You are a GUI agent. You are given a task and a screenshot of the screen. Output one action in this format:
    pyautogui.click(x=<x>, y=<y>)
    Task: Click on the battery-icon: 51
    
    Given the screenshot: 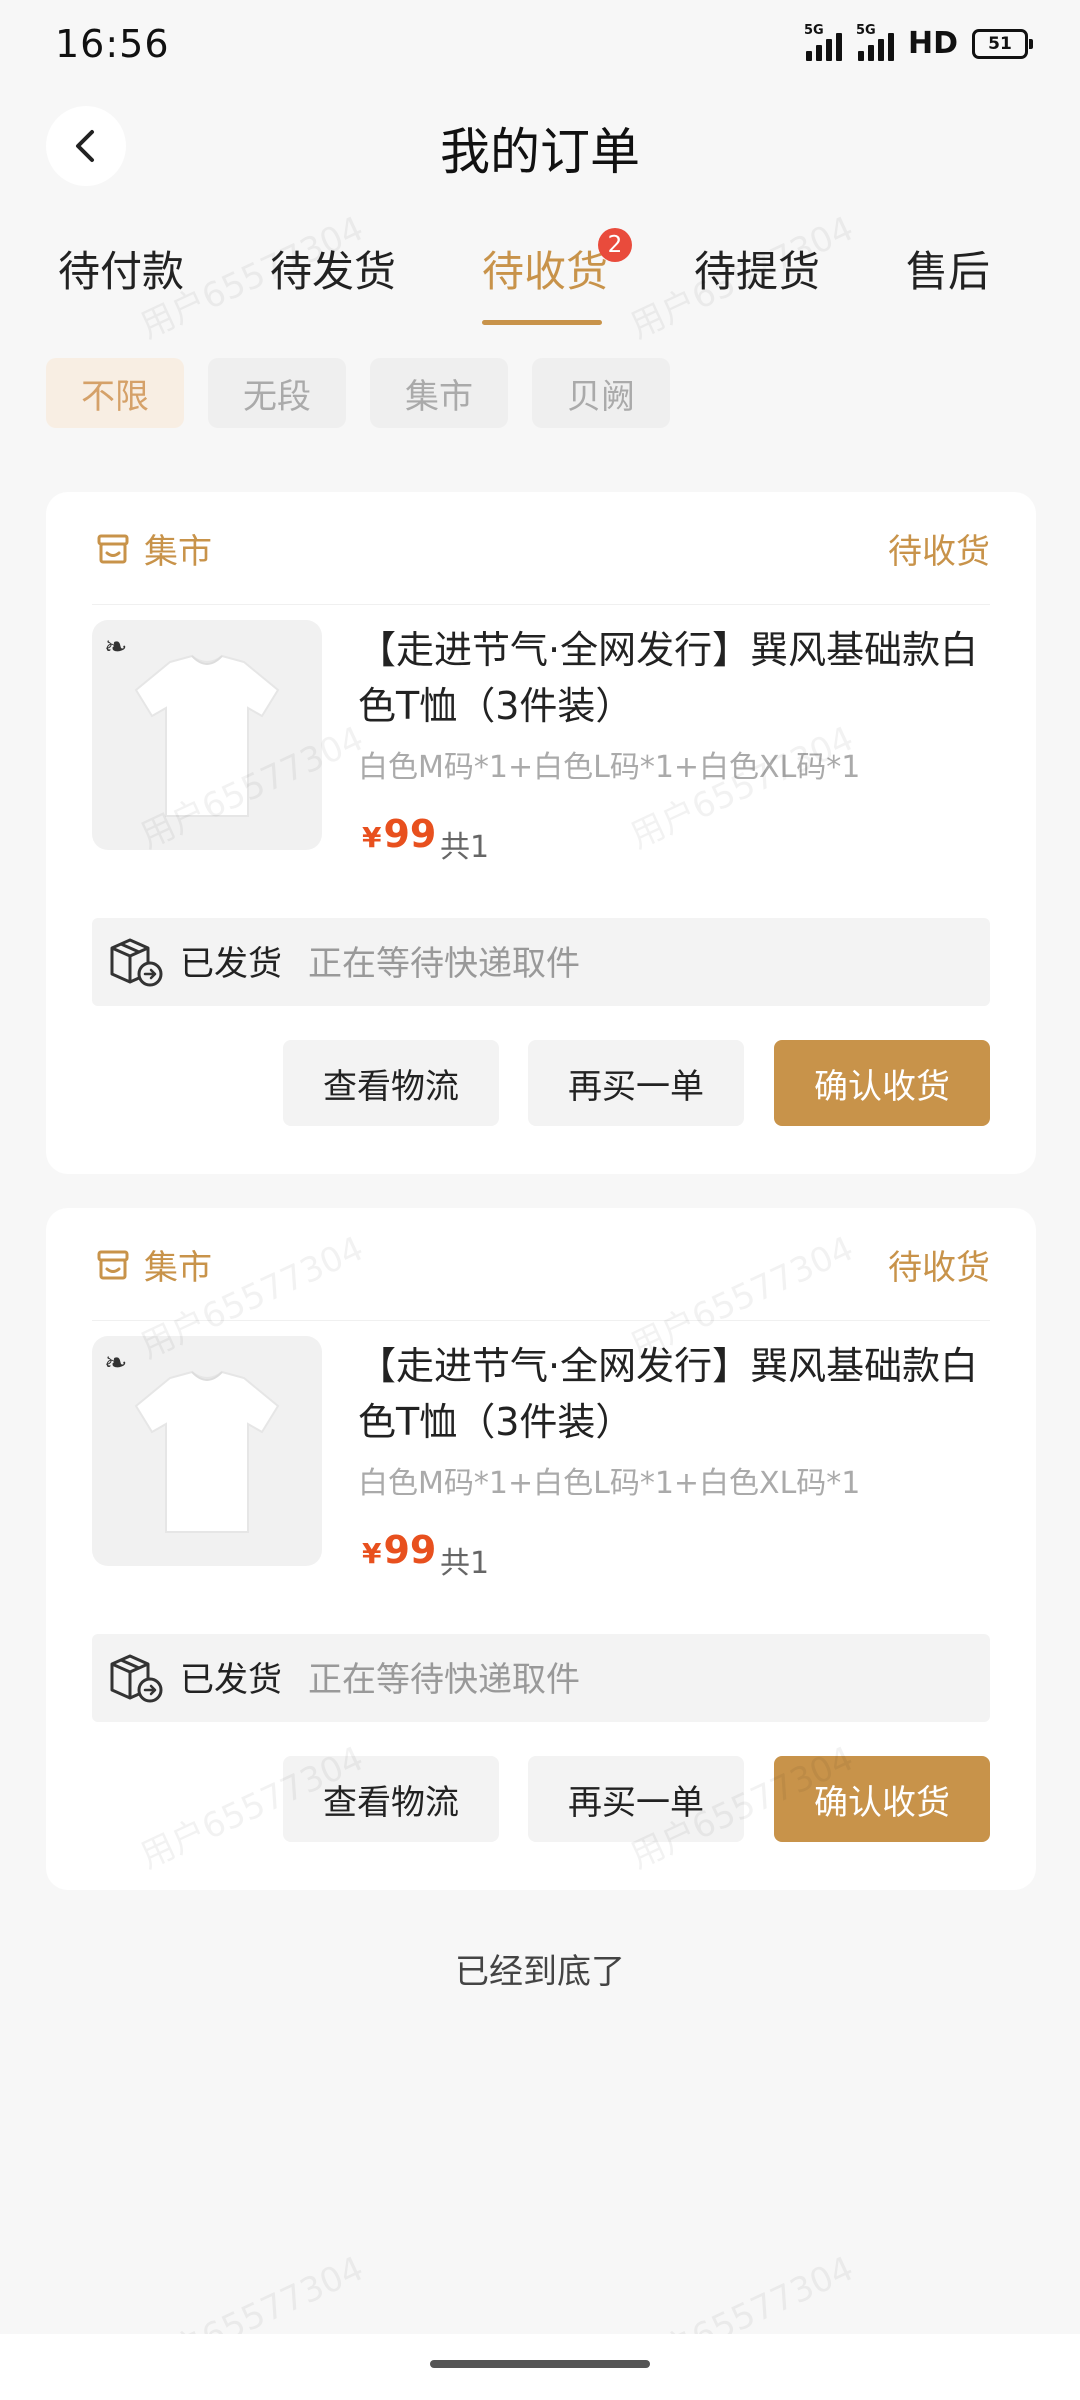 What is the action you would take?
    pyautogui.click(x=1002, y=43)
    